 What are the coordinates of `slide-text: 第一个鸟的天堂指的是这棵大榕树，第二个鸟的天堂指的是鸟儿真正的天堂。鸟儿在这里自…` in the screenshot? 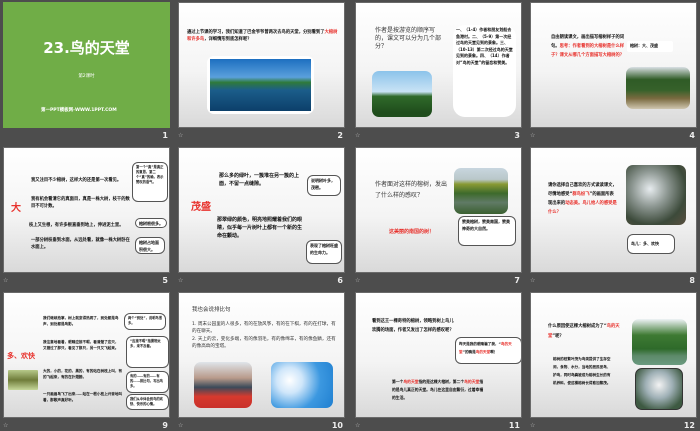 It's located at (438, 390).